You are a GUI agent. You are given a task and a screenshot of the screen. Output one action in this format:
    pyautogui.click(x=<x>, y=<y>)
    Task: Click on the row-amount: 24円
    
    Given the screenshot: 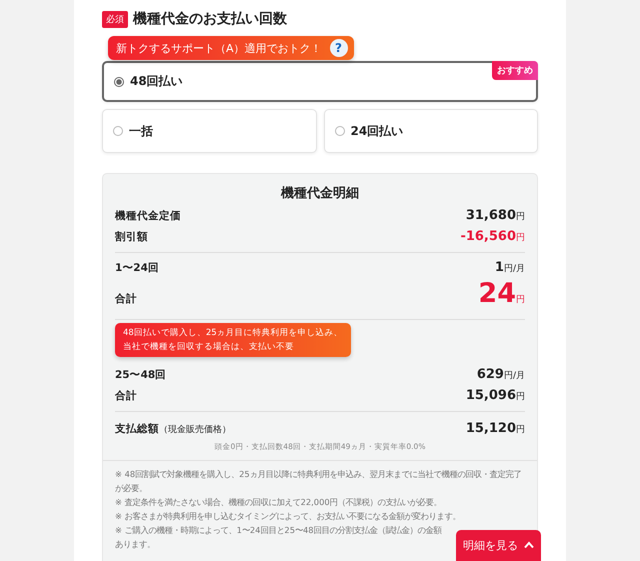 What is the action you would take?
    pyautogui.click(x=501, y=295)
    